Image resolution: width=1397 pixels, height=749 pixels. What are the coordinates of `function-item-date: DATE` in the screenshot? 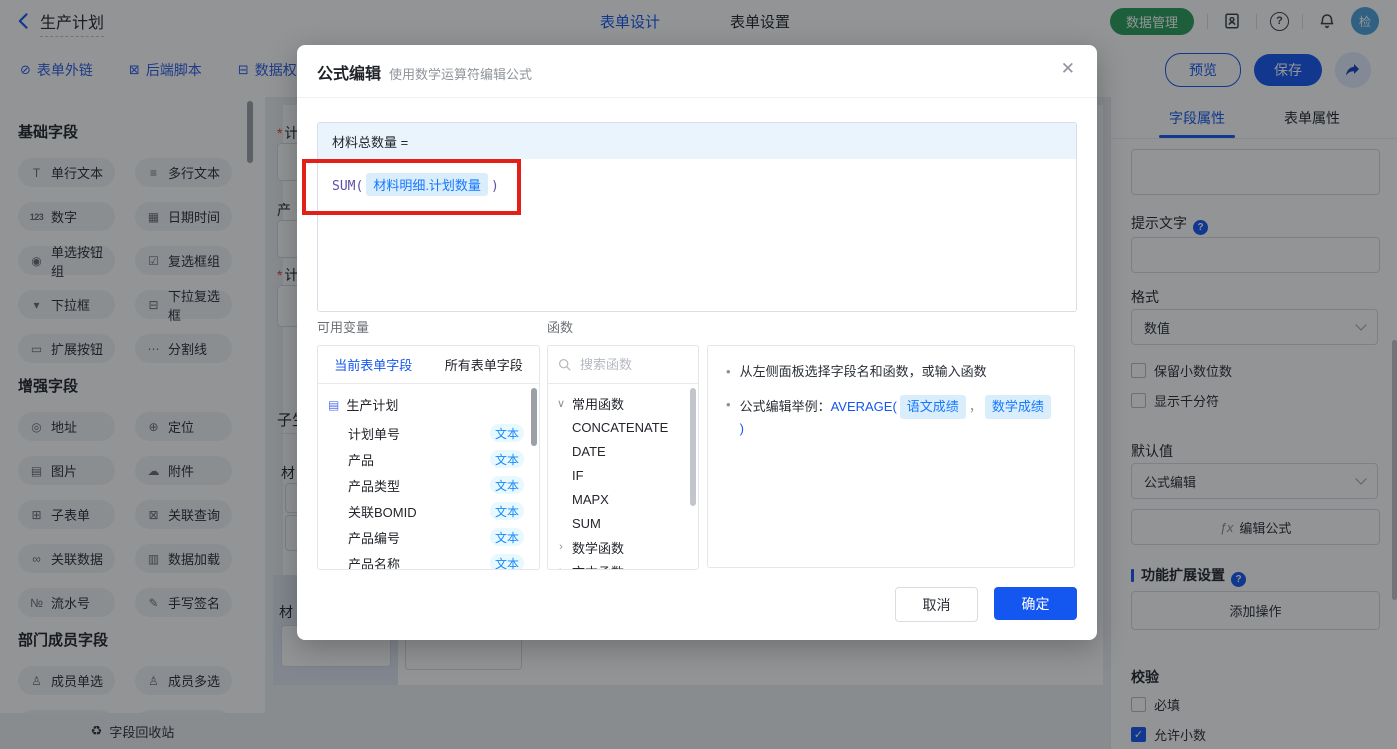 It's located at (623, 451).